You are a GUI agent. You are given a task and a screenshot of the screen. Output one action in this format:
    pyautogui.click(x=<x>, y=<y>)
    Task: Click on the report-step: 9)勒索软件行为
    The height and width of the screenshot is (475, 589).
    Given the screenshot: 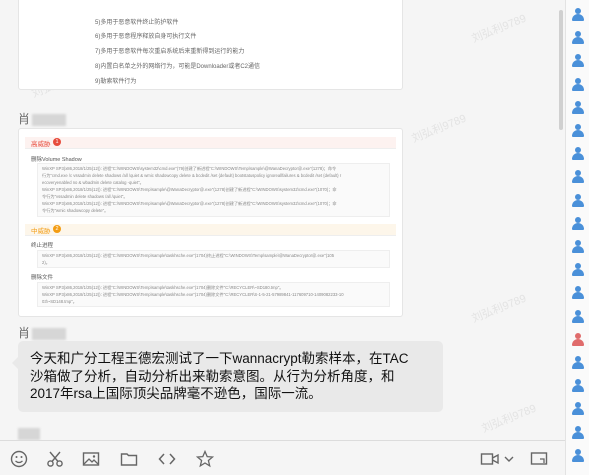 What is the action you would take?
    pyautogui.click(x=116, y=82)
    